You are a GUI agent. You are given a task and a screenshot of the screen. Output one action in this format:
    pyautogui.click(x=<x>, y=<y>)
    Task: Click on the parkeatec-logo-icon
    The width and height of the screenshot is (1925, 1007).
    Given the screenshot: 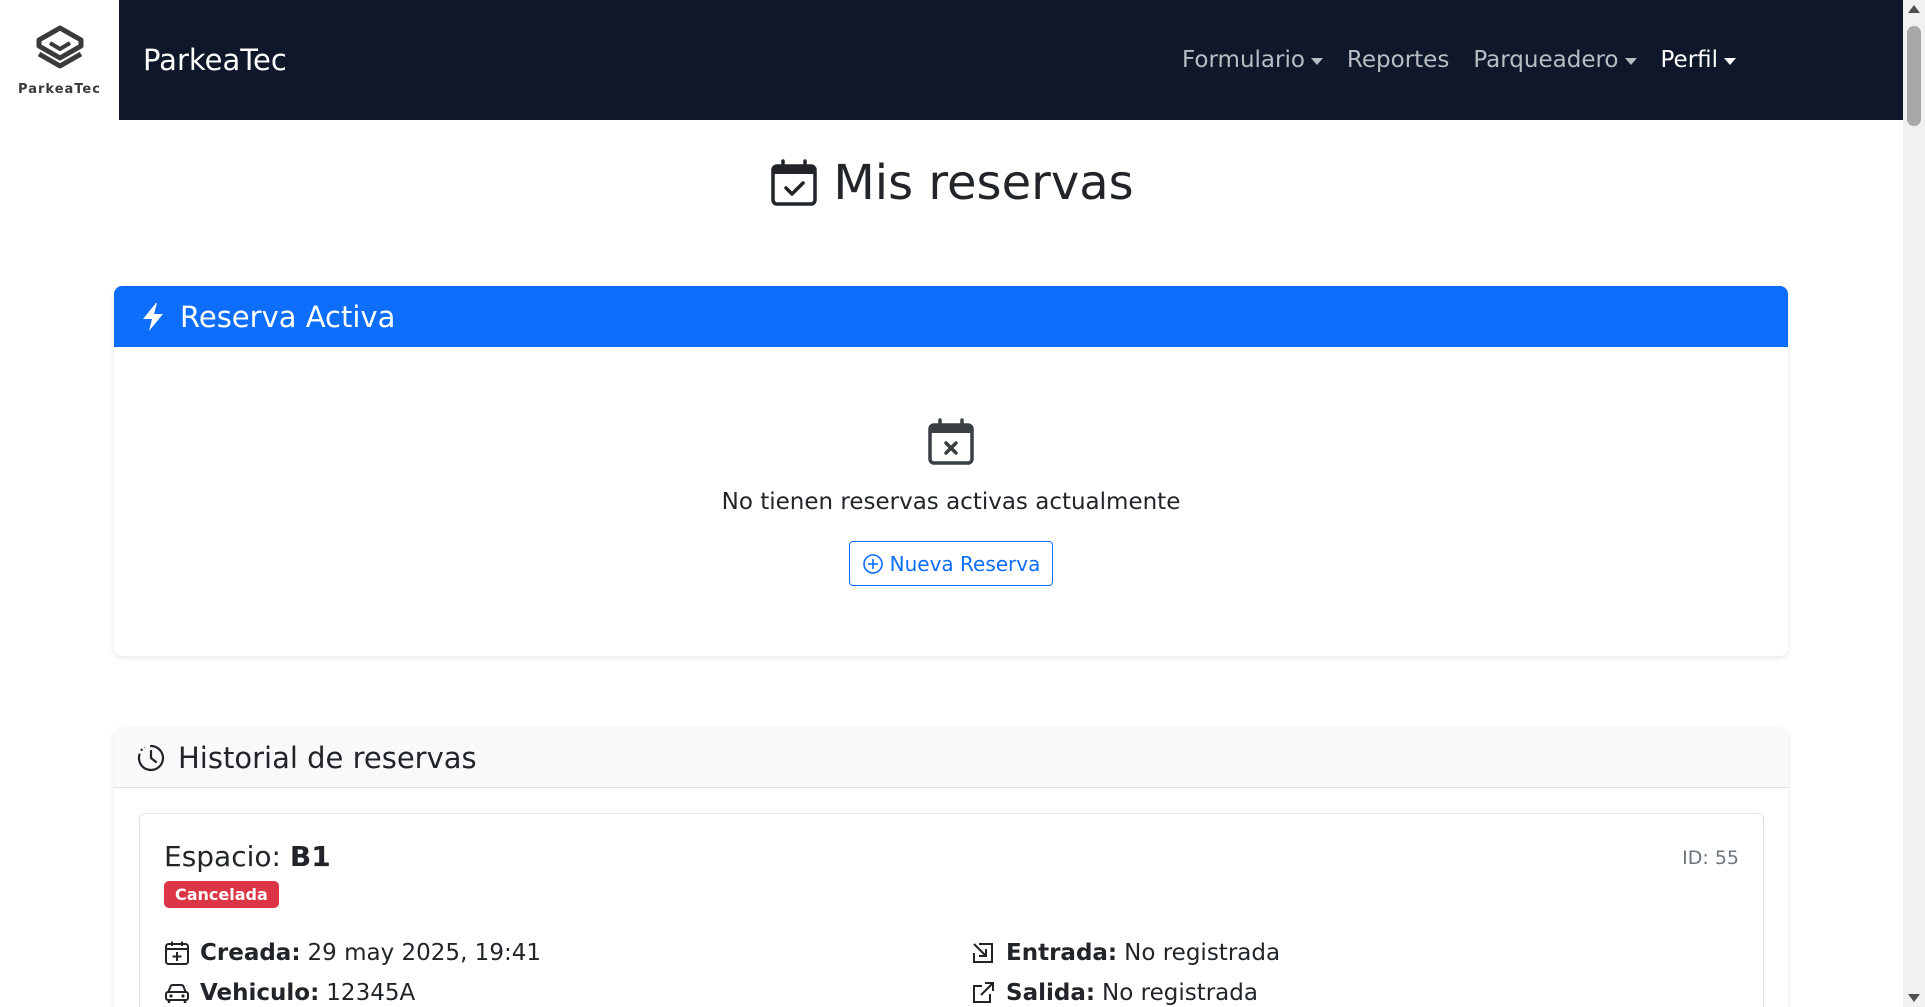 What is the action you would take?
    pyautogui.click(x=59, y=46)
    